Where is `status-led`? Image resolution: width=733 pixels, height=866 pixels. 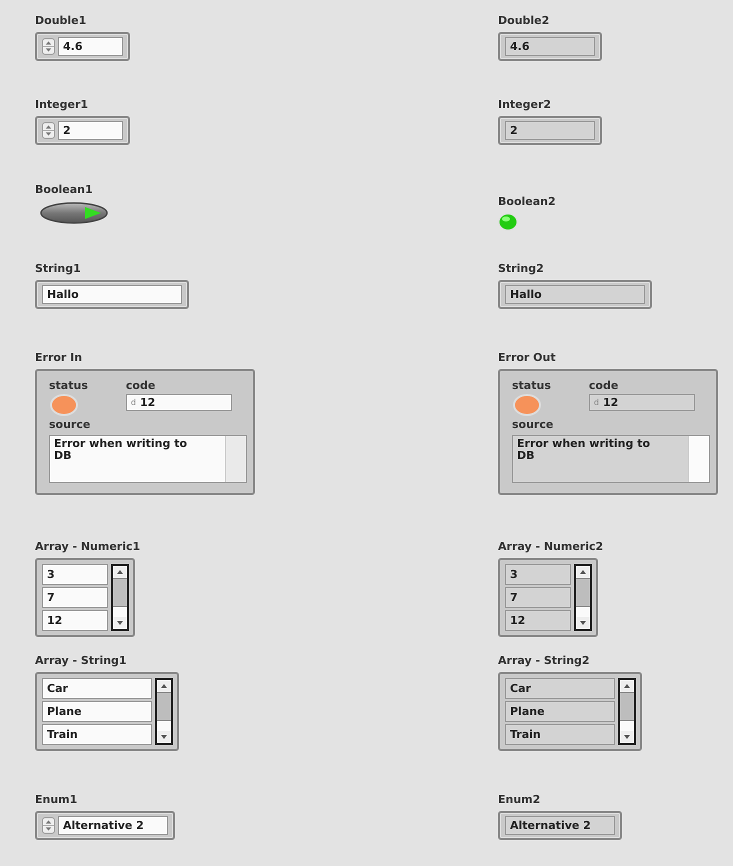 status-led is located at coordinates (527, 405).